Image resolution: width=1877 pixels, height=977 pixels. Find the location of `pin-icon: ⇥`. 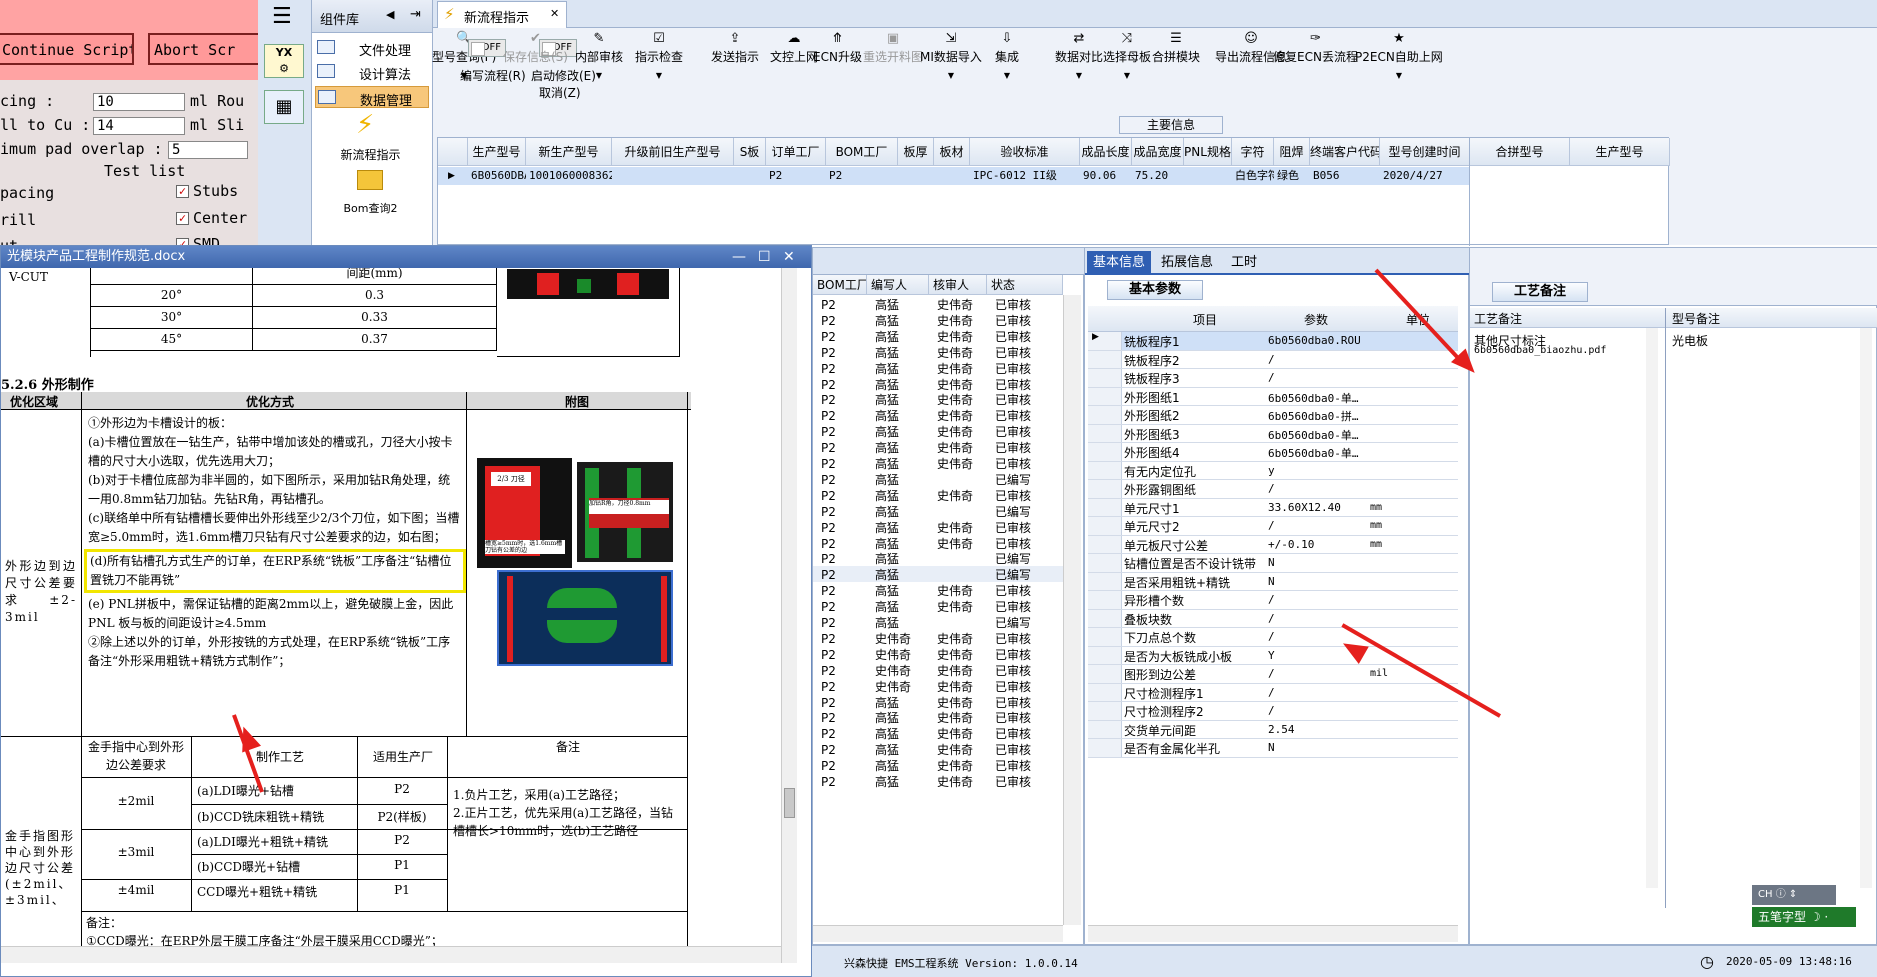

pin-icon: ⇥ is located at coordinates (415, 14).